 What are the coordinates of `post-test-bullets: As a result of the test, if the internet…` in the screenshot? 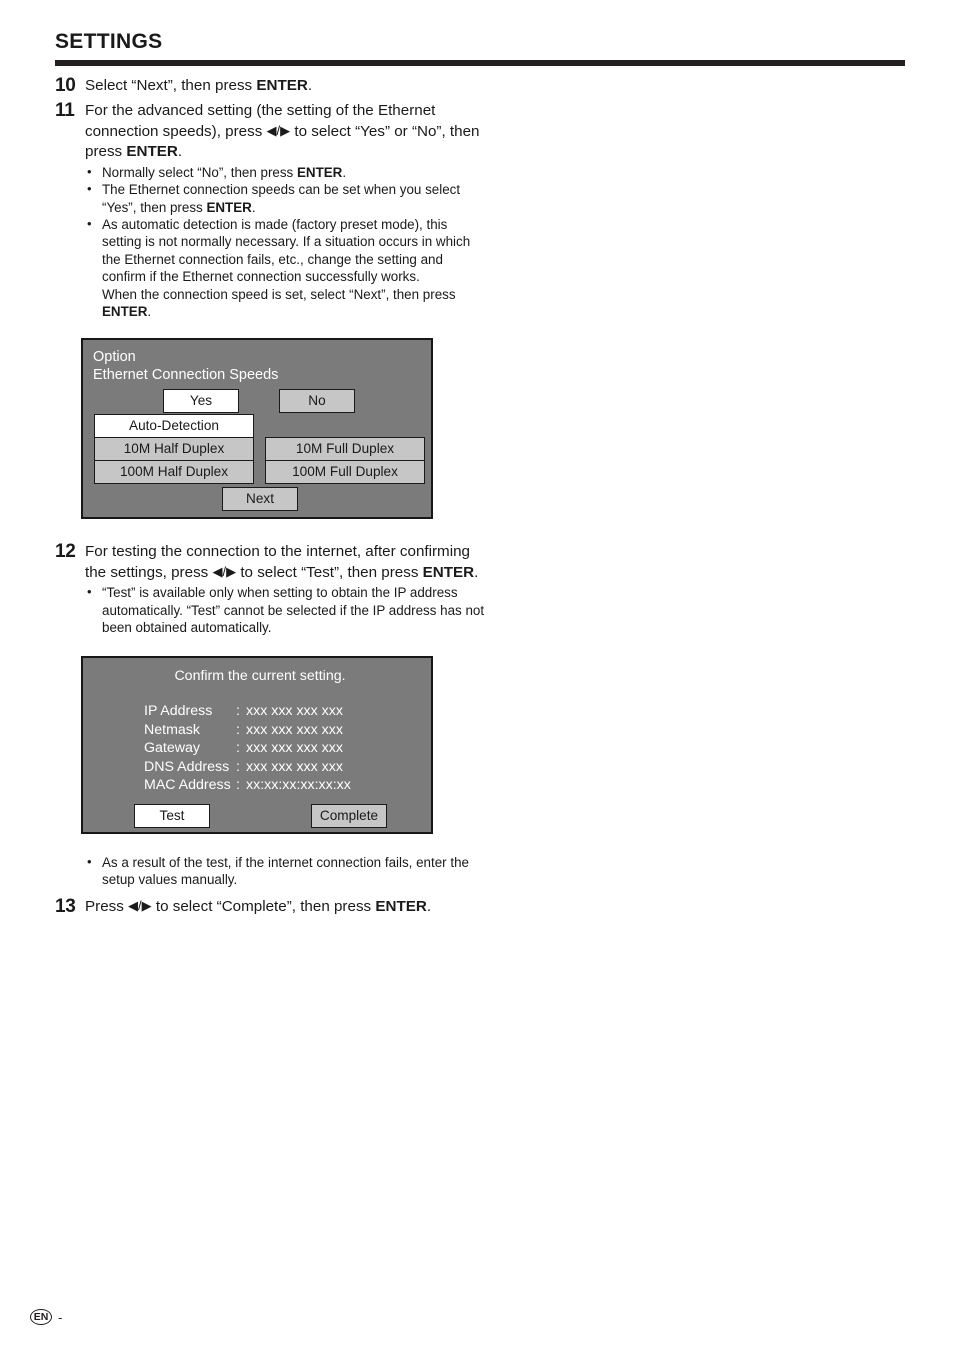 It's located at (285, 871).